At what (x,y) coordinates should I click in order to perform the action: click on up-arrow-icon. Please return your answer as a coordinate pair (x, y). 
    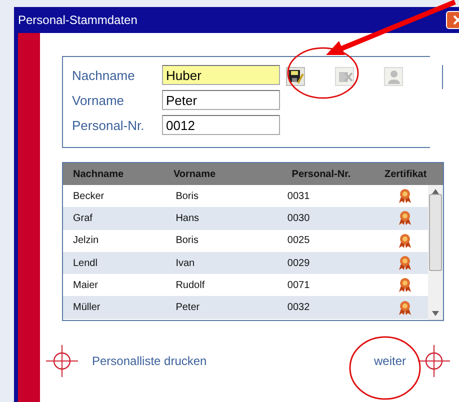
    Looking at the image, I should click on (435, 191).